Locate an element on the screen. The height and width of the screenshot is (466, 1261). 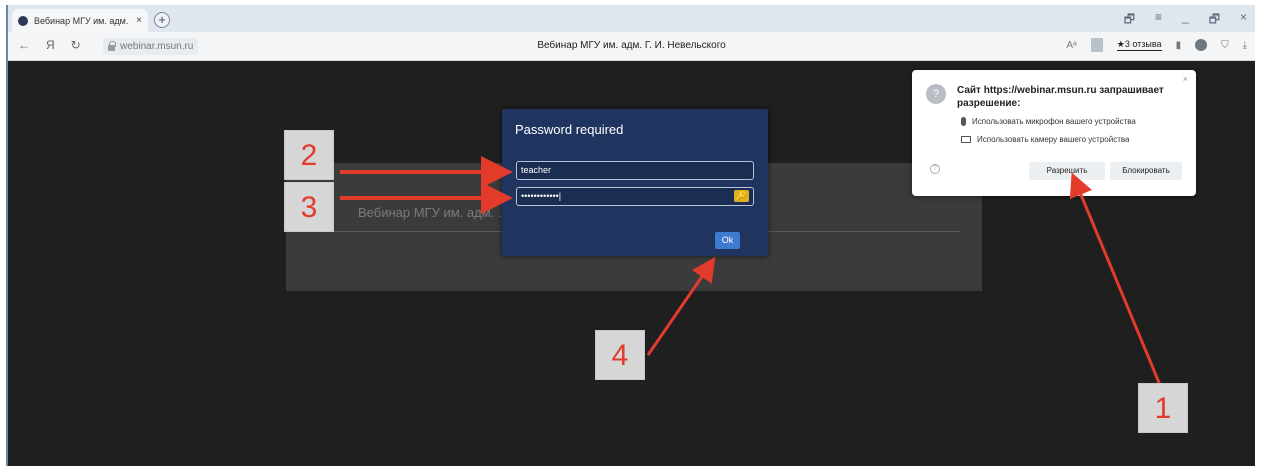
microphone-icon is located at coordinates (963, 121).